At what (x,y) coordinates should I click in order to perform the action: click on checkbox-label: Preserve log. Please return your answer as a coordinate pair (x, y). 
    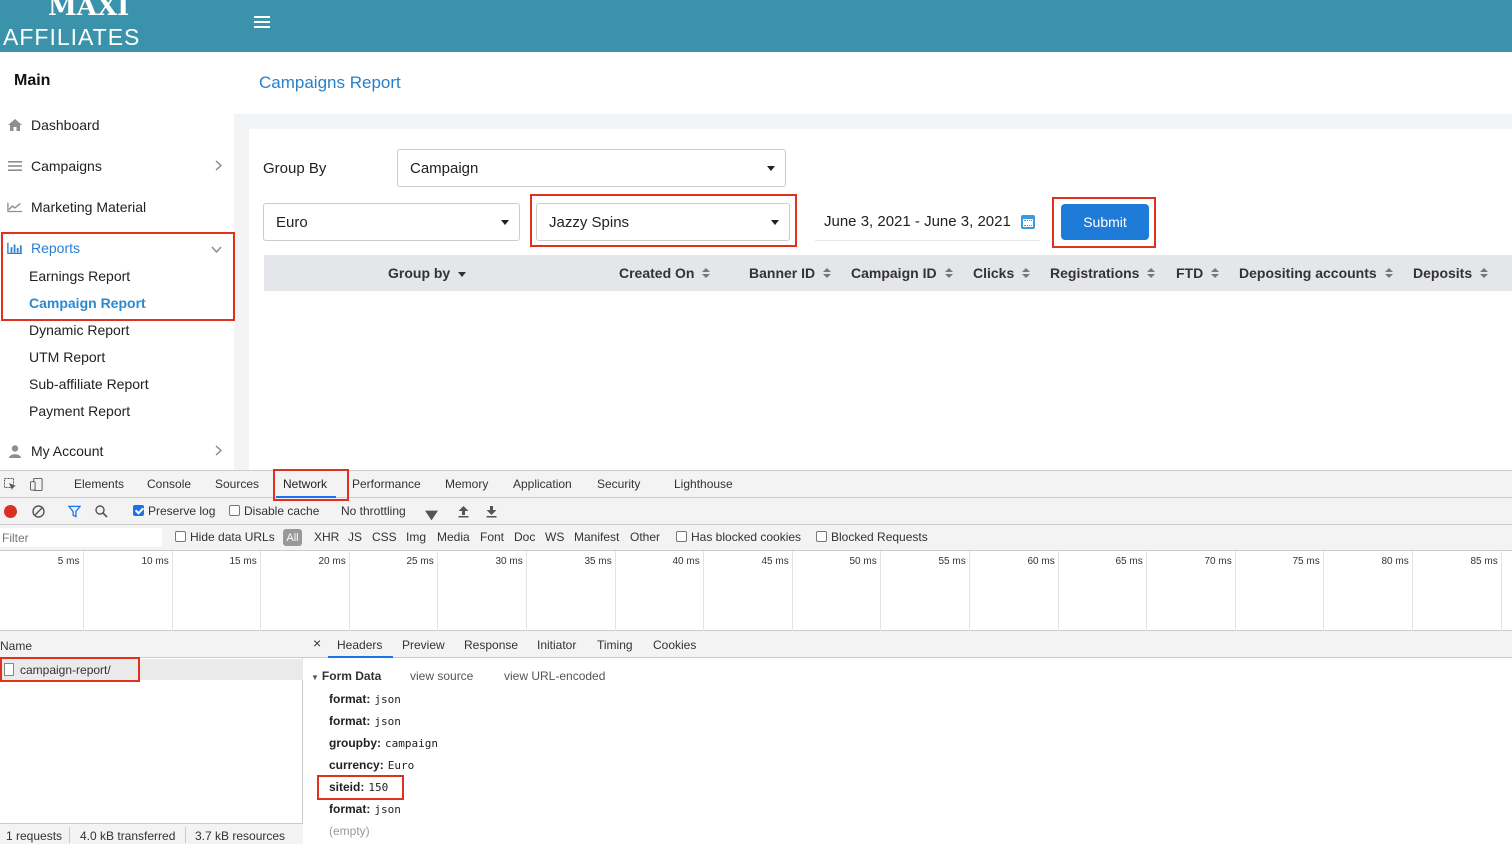
    Looking at the image, I should click on (182, 511).